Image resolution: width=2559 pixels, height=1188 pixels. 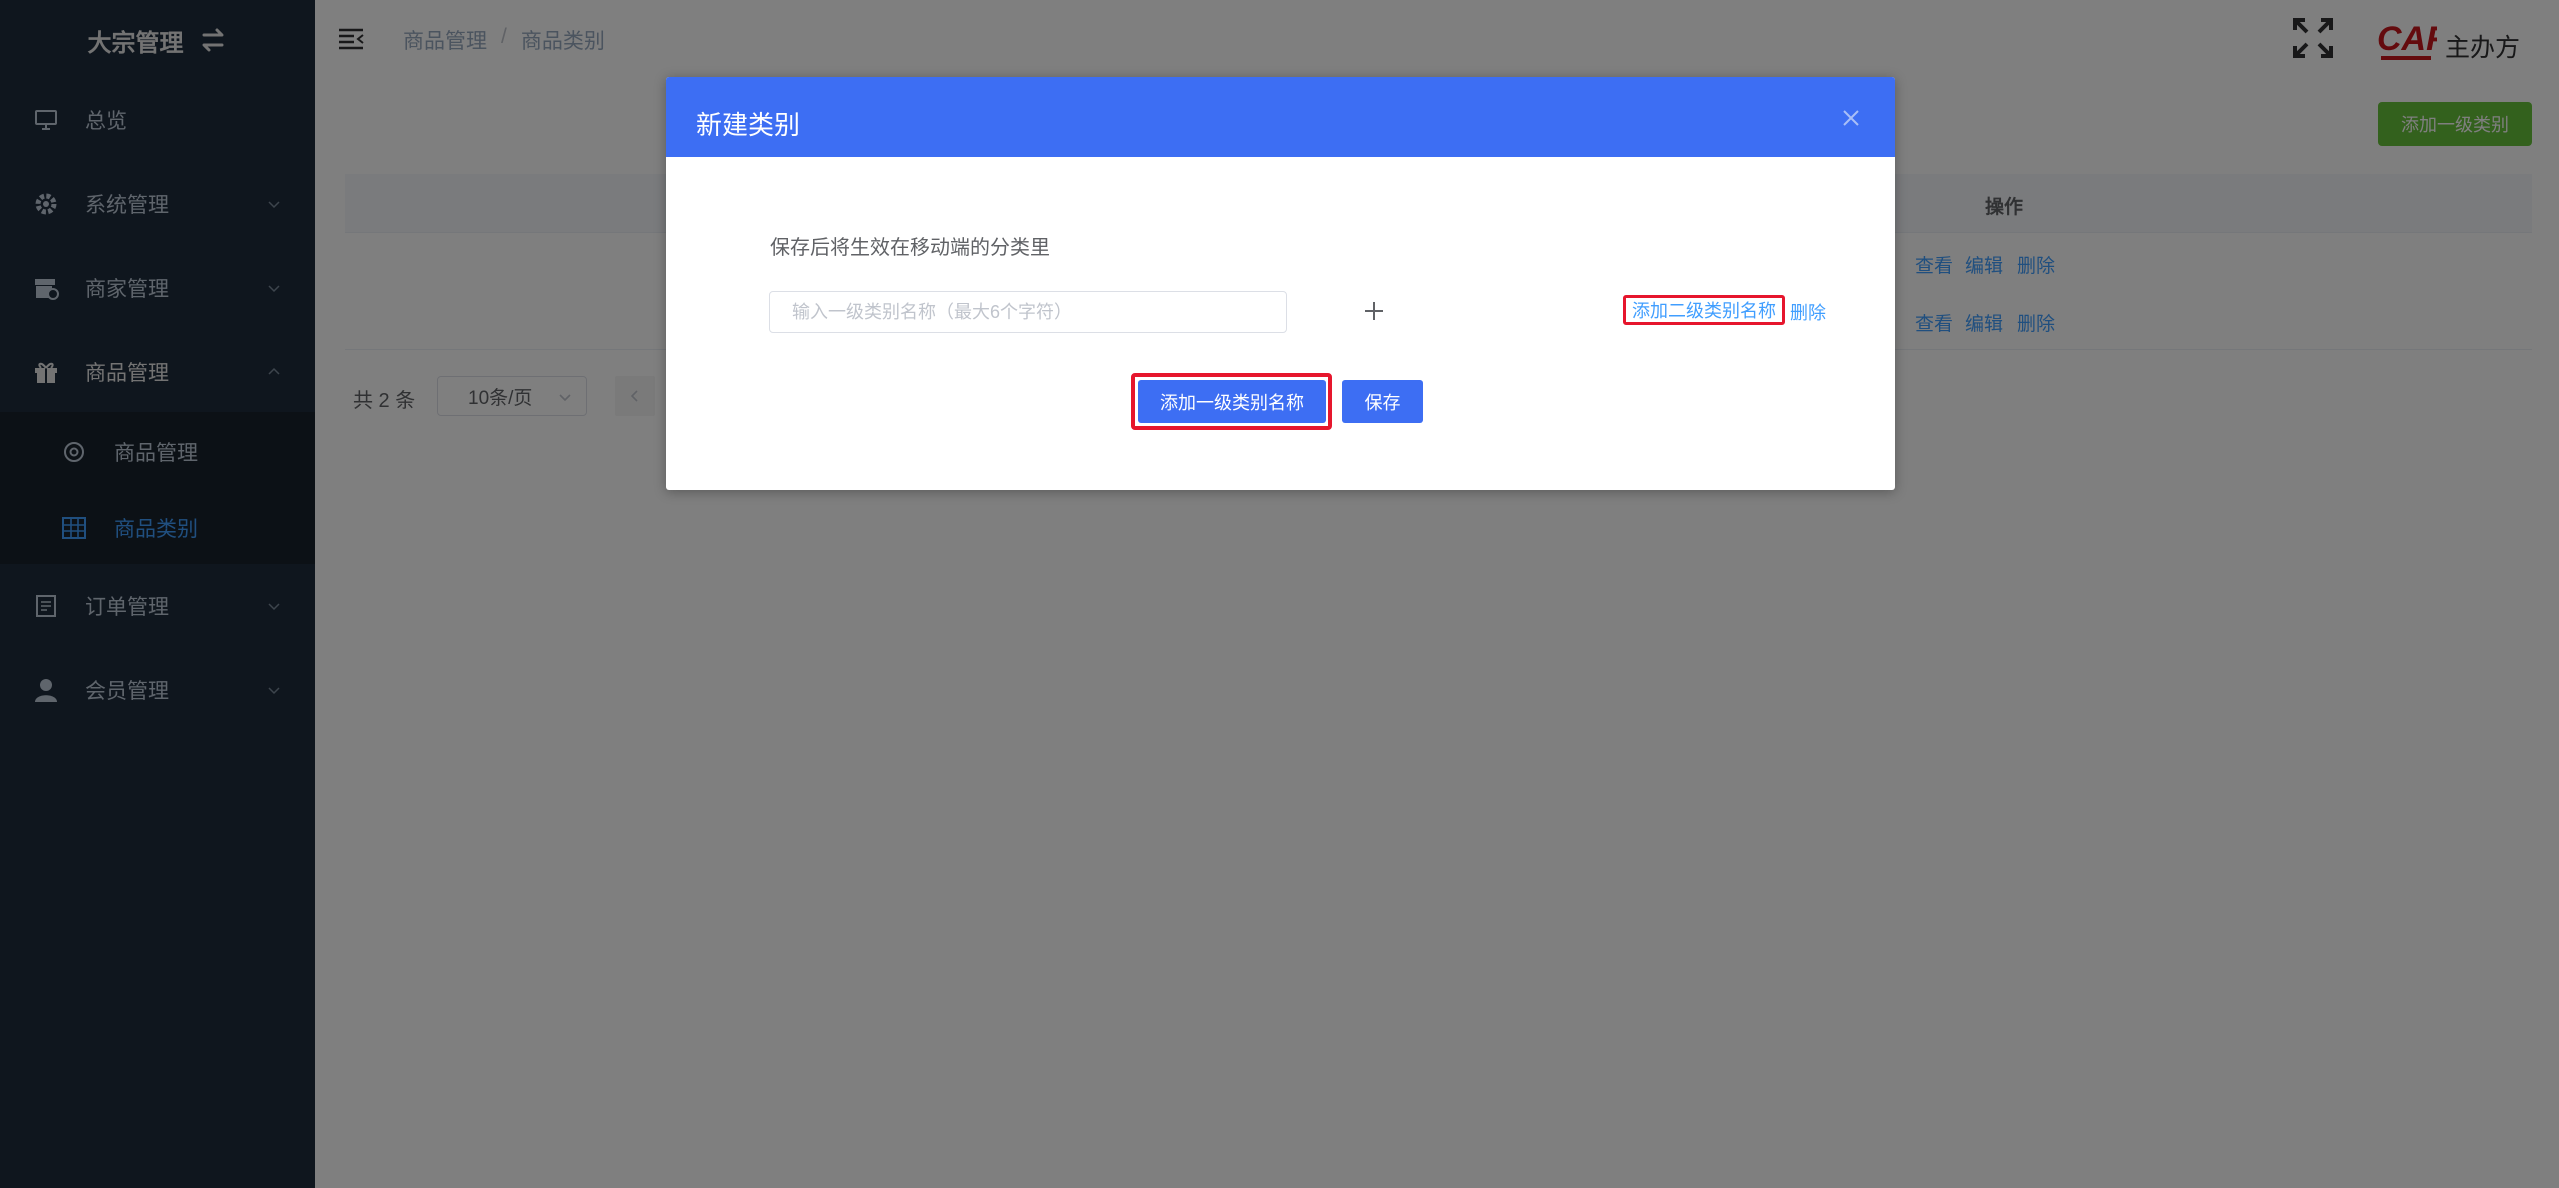 What do you see at coordinates (1232, 401) in the screenshot?
I see `add-first-level-button: 添加一级类别名称` at bounding box center [1232, 401].